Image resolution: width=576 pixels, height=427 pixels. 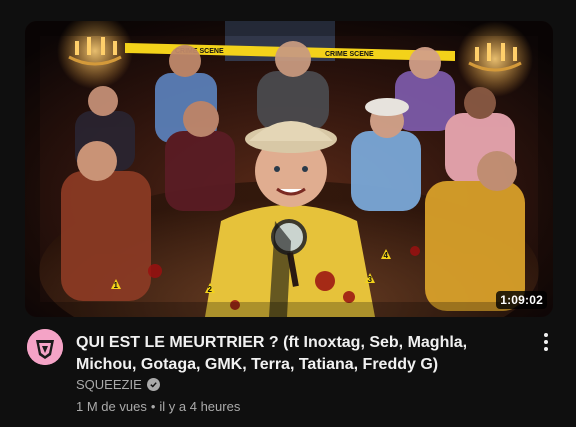 I want to click on upload-age: il y a 4 heures, so click(x=200, y=406).